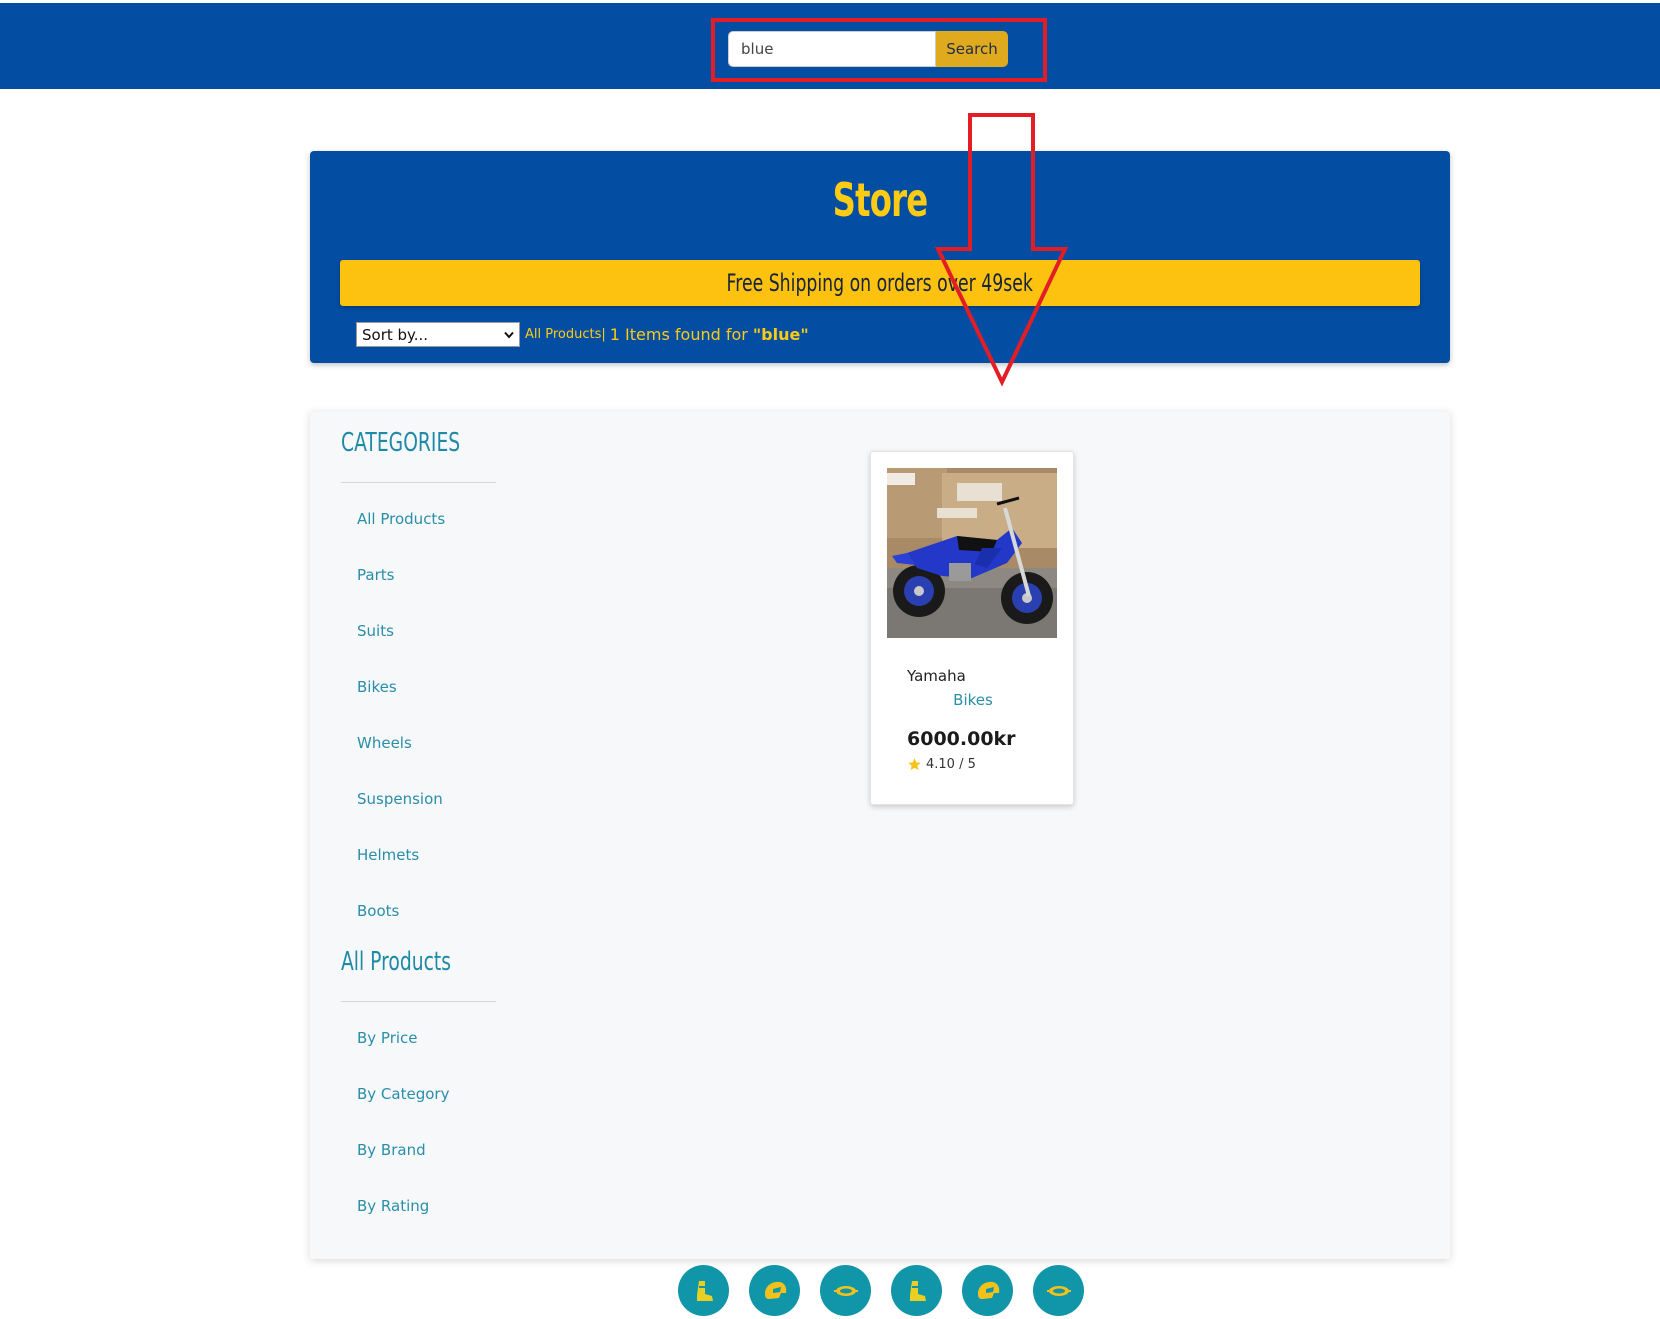 The image size is (1660, 1319). Describe the element at coordinates (387, 1038) in the screenshot. I see `sort-by-price: By Price` at that location.